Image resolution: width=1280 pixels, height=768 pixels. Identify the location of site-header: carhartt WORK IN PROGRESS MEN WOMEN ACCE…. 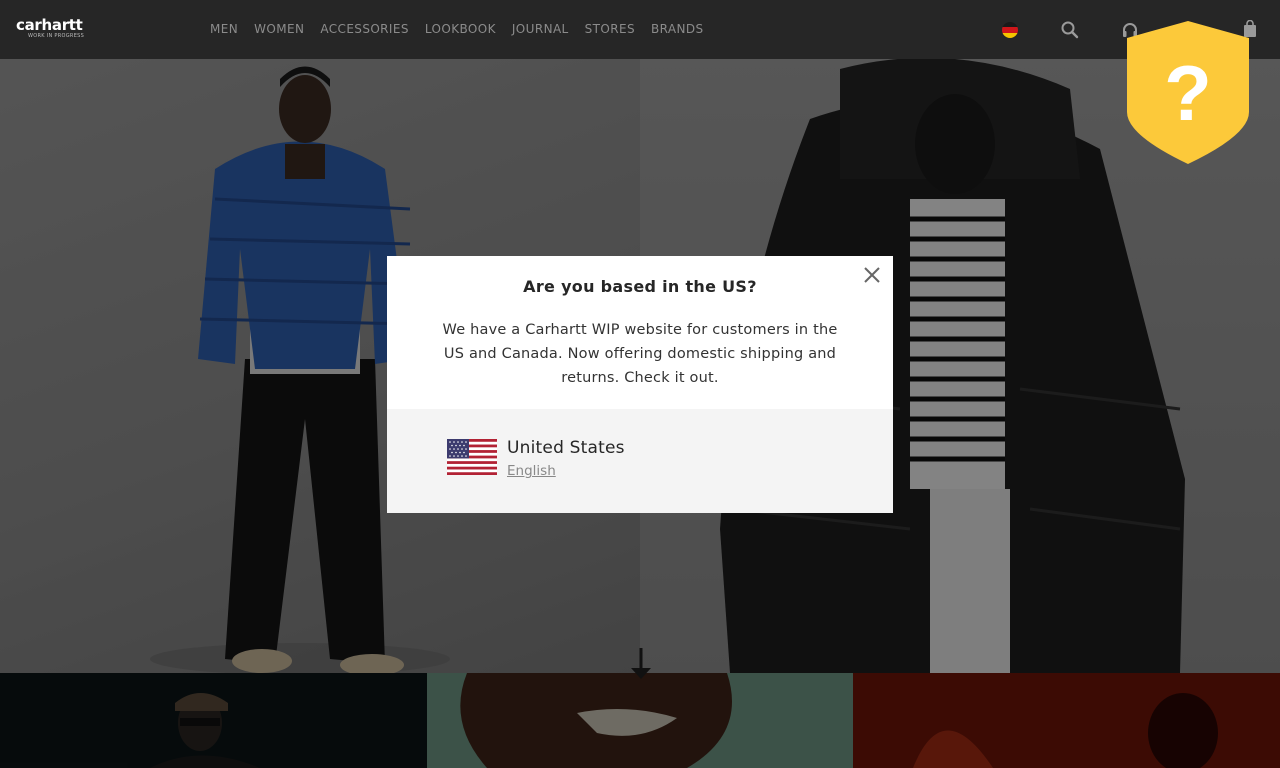
(640, 29).